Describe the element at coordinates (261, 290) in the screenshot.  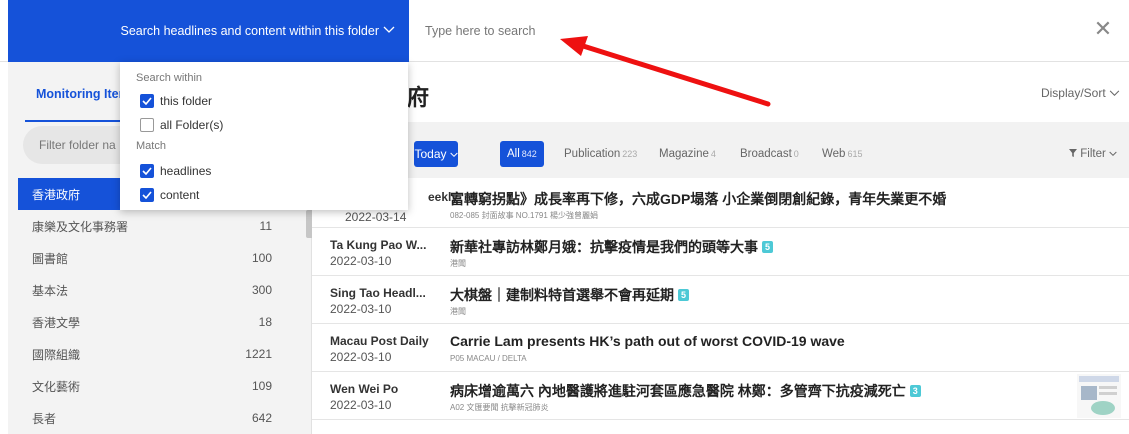
I see `folder-count: 300` at that location.